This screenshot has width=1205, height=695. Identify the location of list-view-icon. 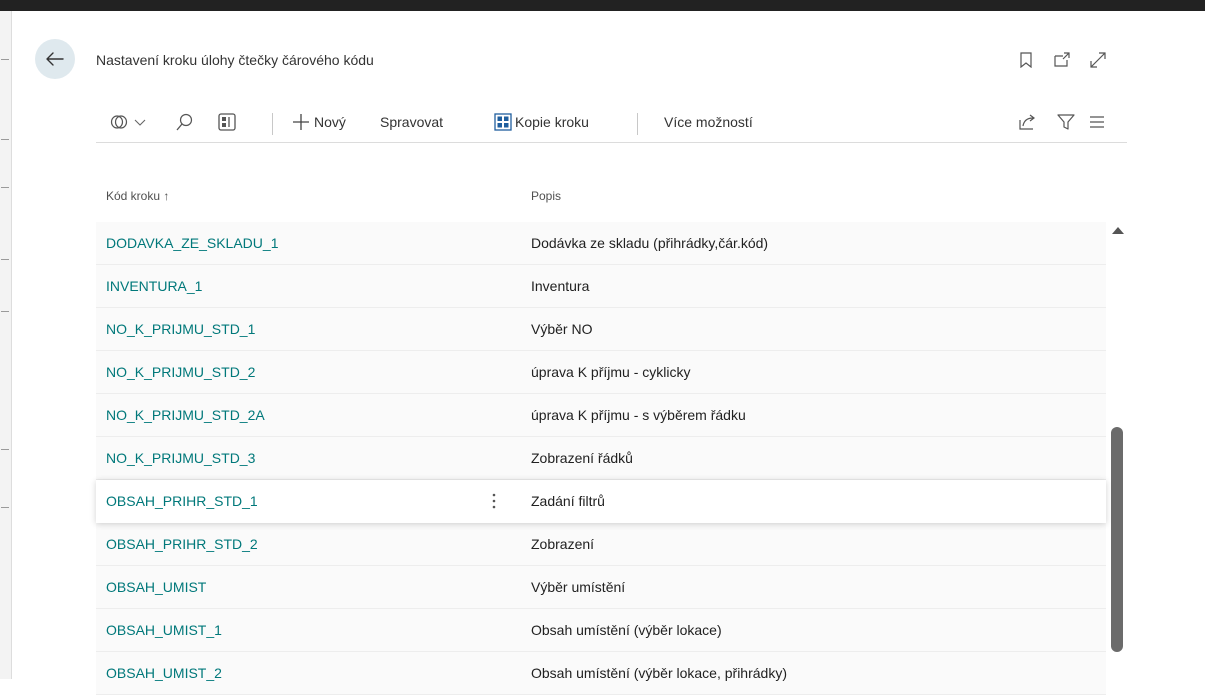
(1097, 122).